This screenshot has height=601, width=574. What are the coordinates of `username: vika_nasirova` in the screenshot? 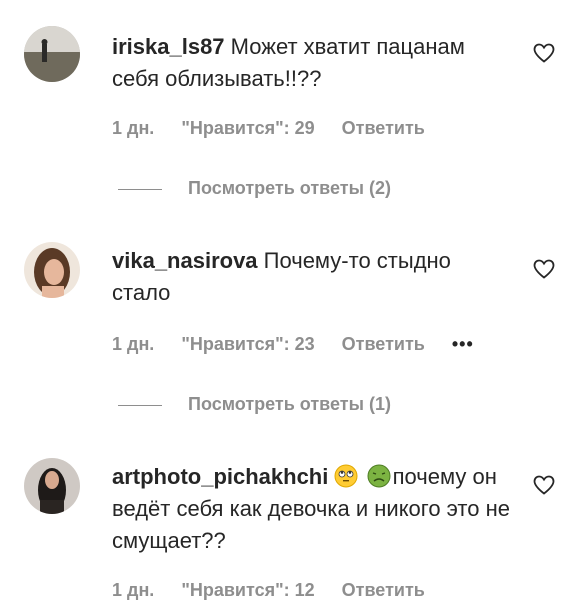 It's located at (185, 260).